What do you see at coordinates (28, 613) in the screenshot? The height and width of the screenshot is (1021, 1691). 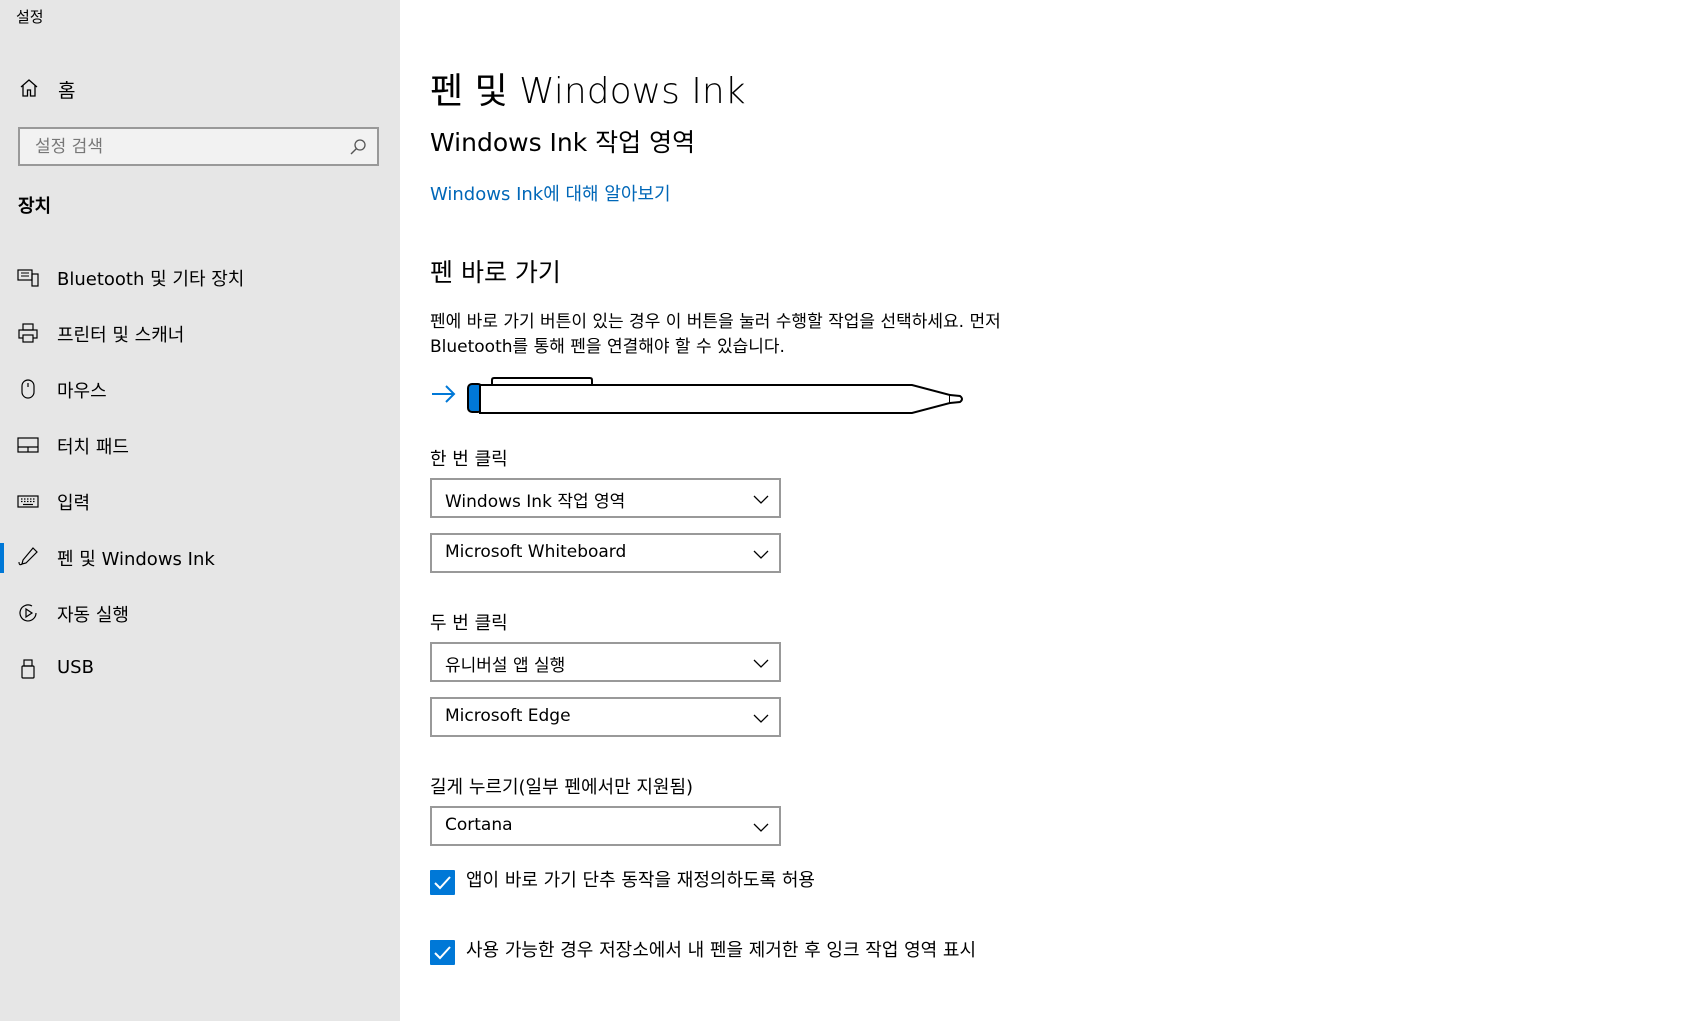 I see `autoplay-icon` at bounding box center [28, 613].